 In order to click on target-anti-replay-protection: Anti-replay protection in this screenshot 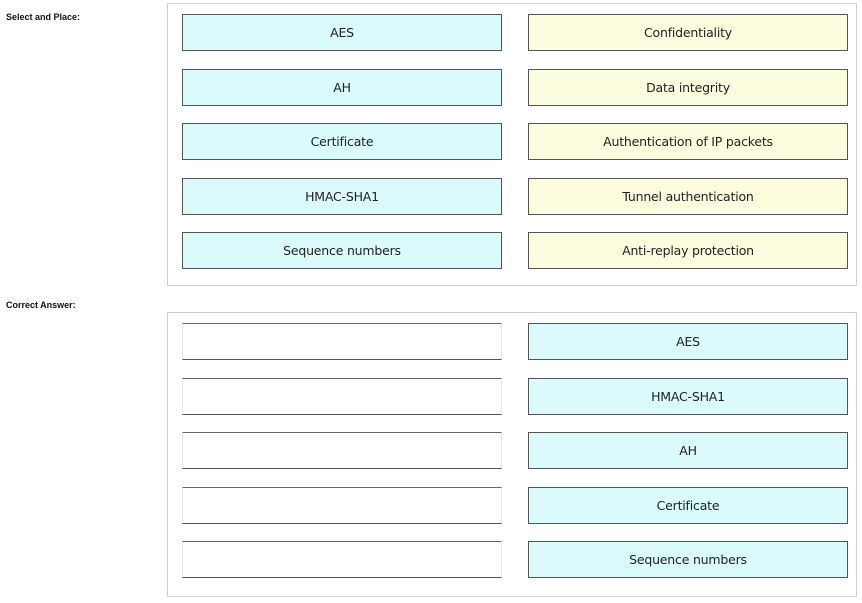, I will do `click(688, 250)`.